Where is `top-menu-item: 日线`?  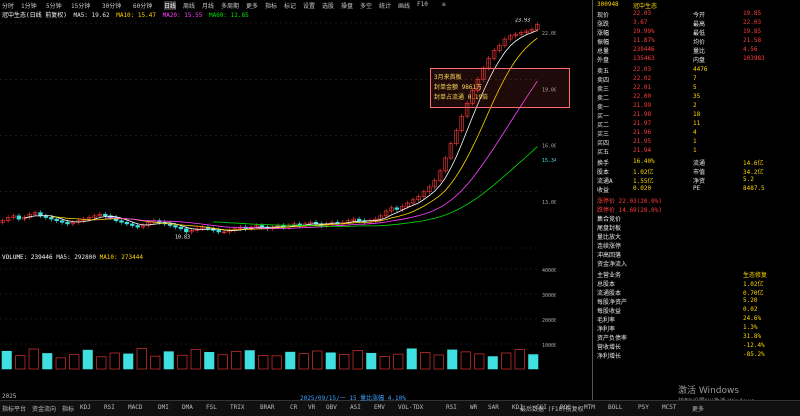 top-menu-item: 日线 is located at coordinates (170, 5).